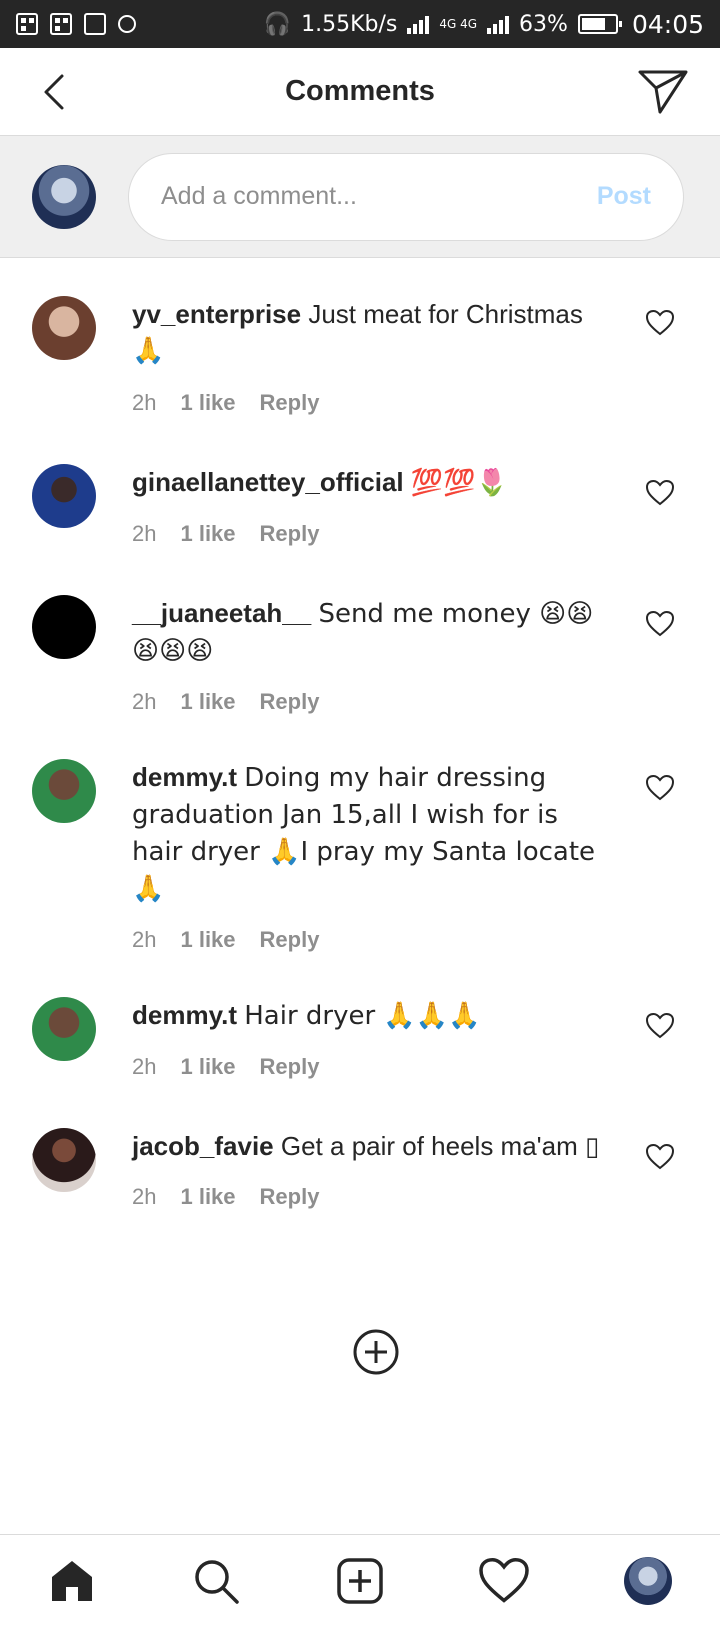 This screenshot has width=720, height=1626. What do you see at coordinates (203, 1146) in the screenshot?
I see `comment-username: jacob_favie` at bounding box center [203, 1146].